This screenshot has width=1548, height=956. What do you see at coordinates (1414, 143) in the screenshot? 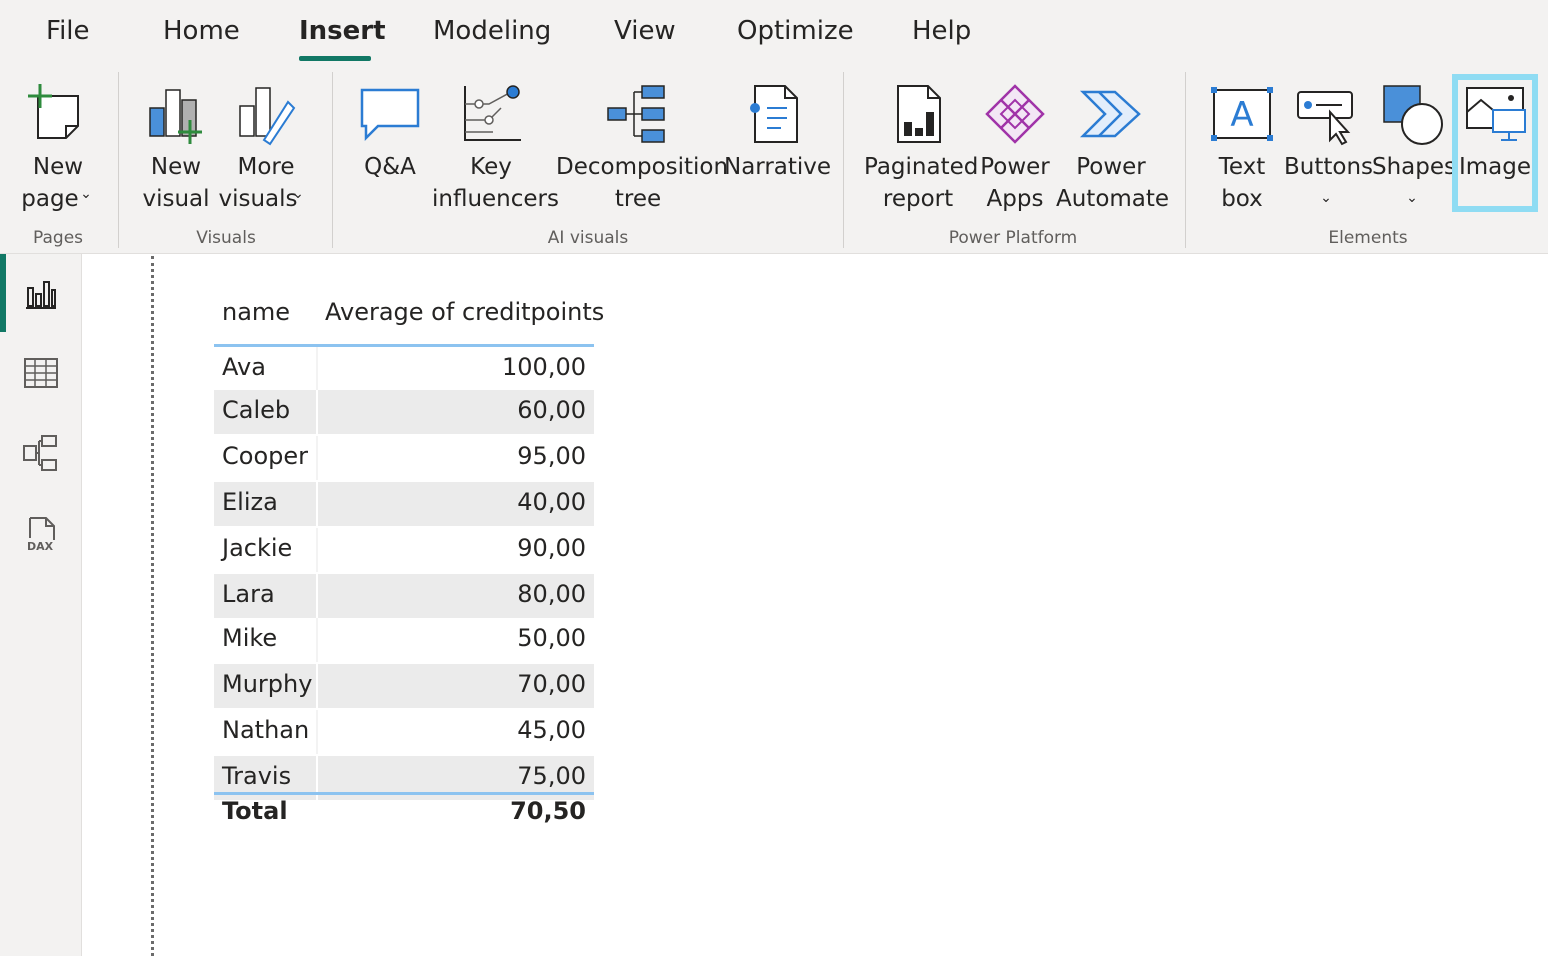
I see `shapes-button: Shapes ⌄` at bounding box center [1414, 143].